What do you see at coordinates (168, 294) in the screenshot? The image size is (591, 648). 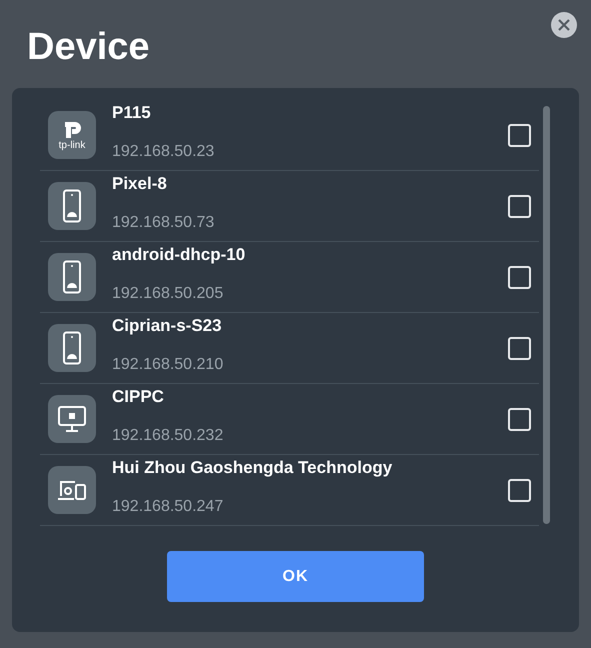 I see `device-ip: 192.168.50.205` at bounding box center [168, 294].